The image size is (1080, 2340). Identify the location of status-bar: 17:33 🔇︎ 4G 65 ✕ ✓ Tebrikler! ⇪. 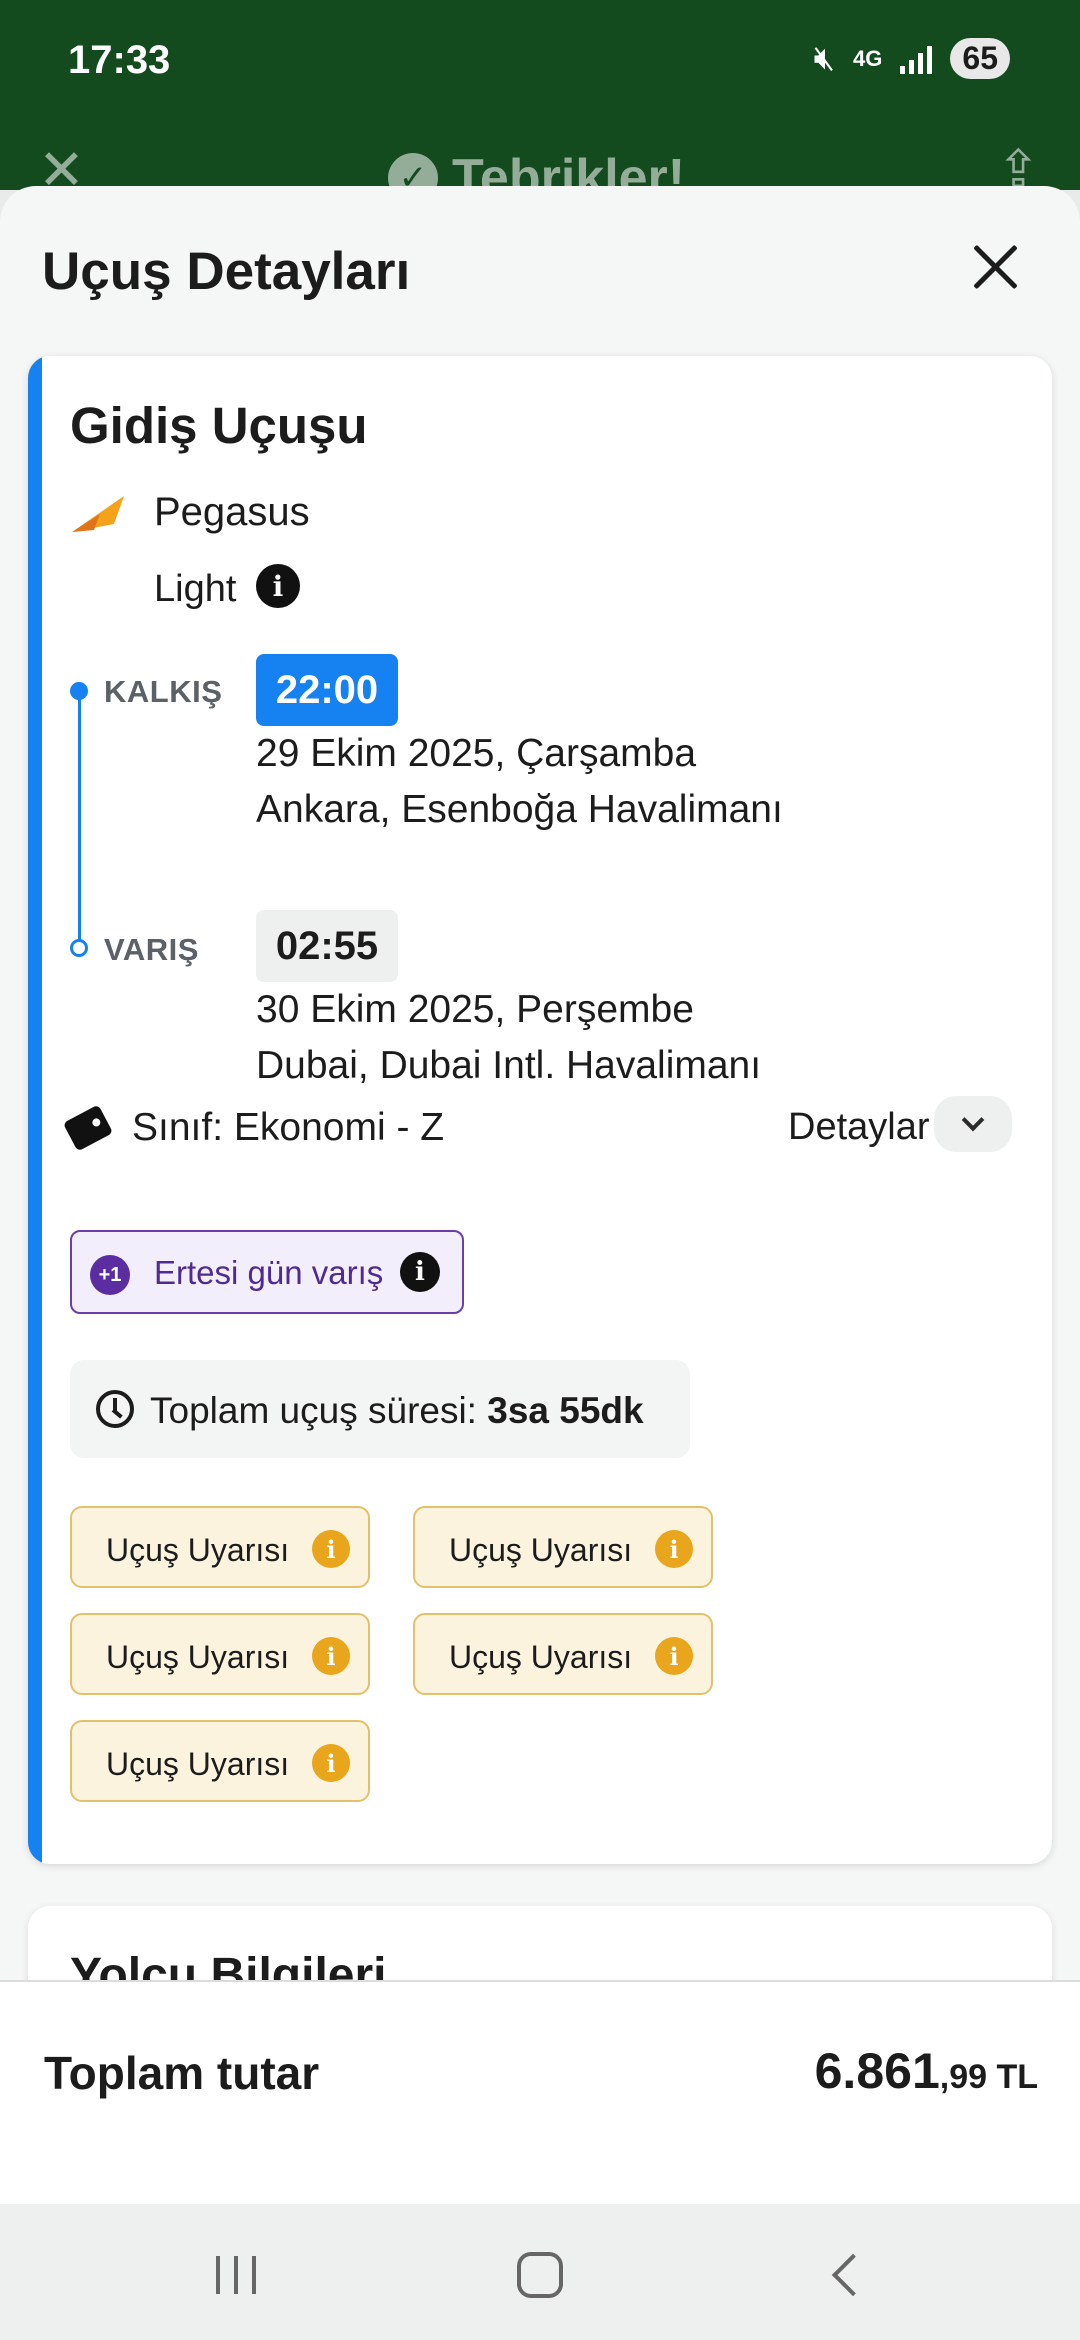
(540, 103).